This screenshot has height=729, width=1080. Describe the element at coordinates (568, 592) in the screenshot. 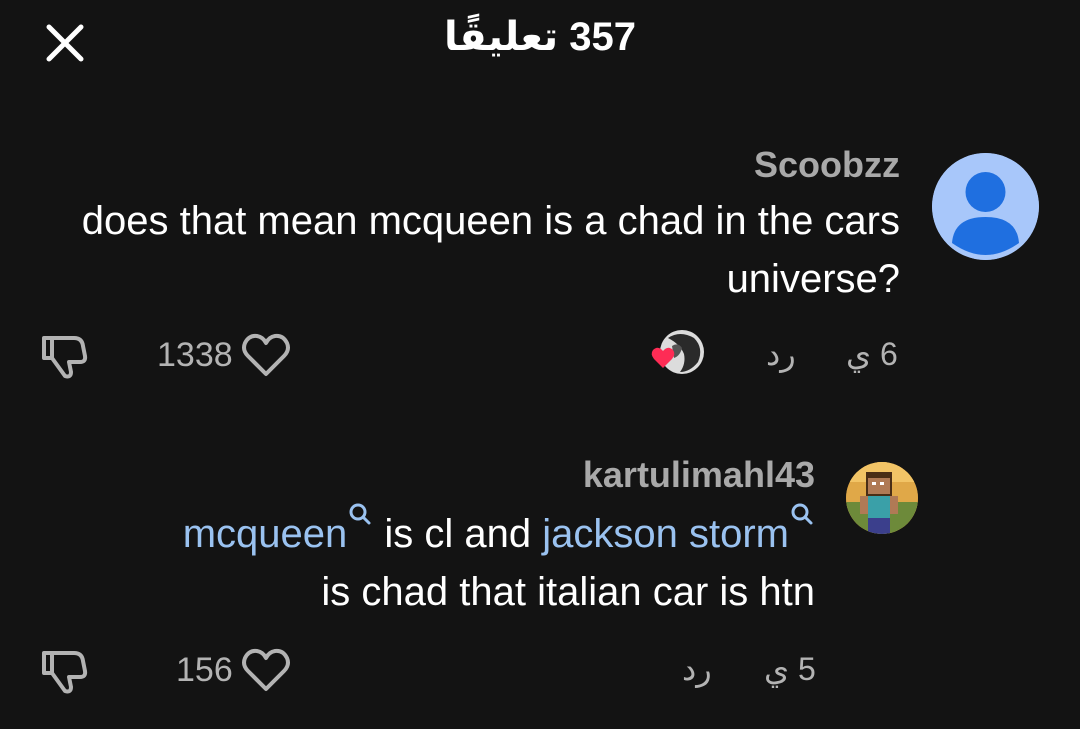

I see `comment-text-segment: is chad that italian car is htn` at that location.